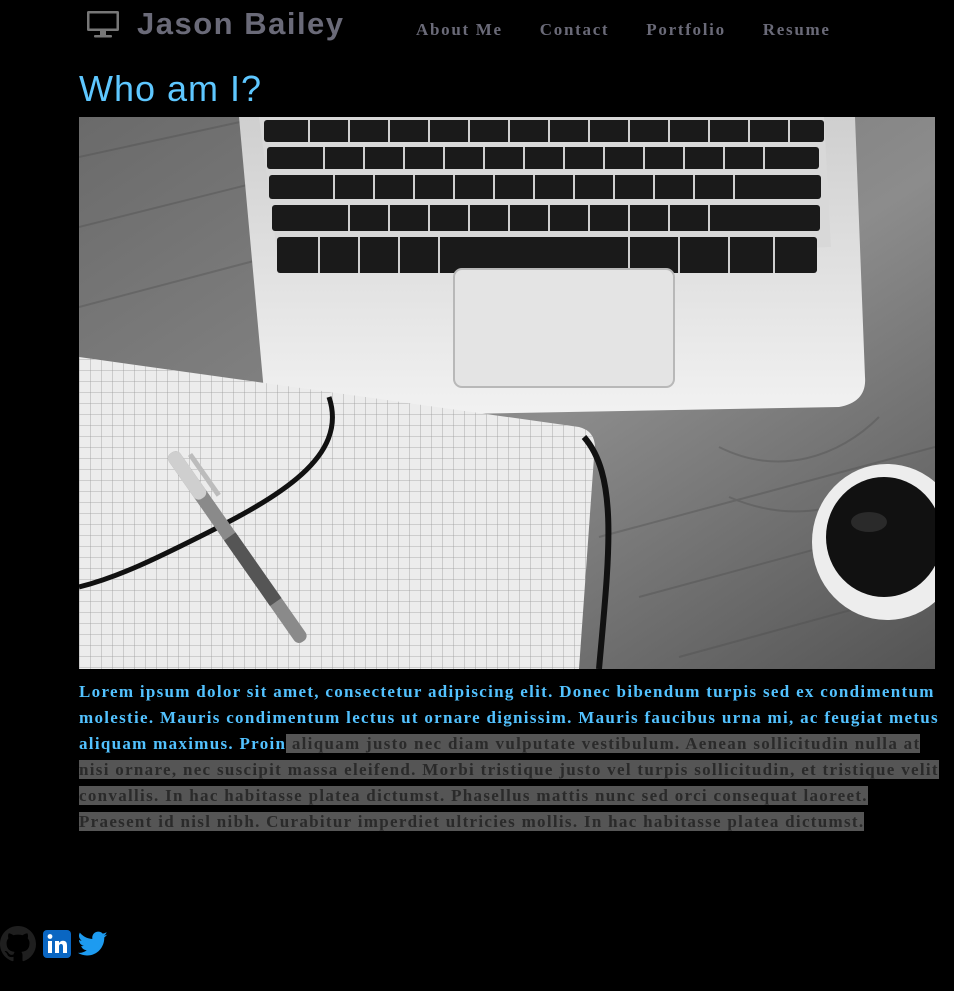  I want to click on nav-resume: Resume, so click(797, 30).